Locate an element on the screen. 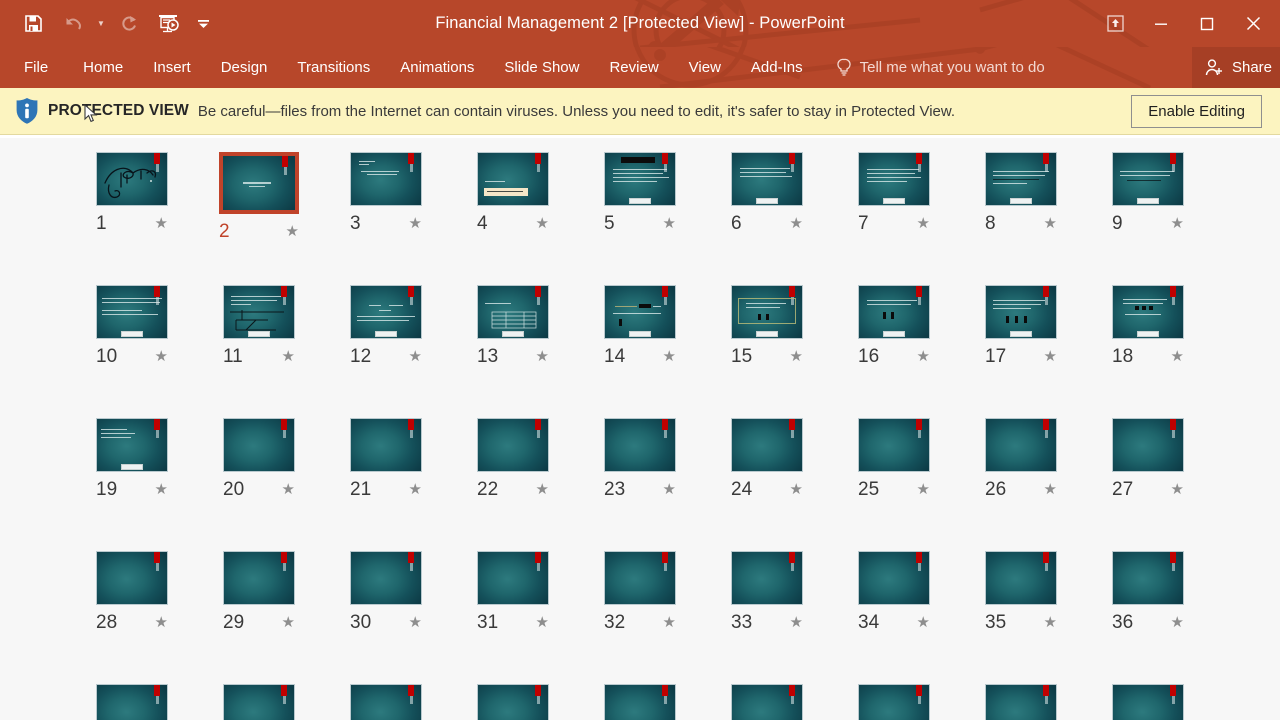 Image resolution: width=1280 pixels, height=720 pixels. slide-cell: 21 ★ is located at coordinates (386, 484).